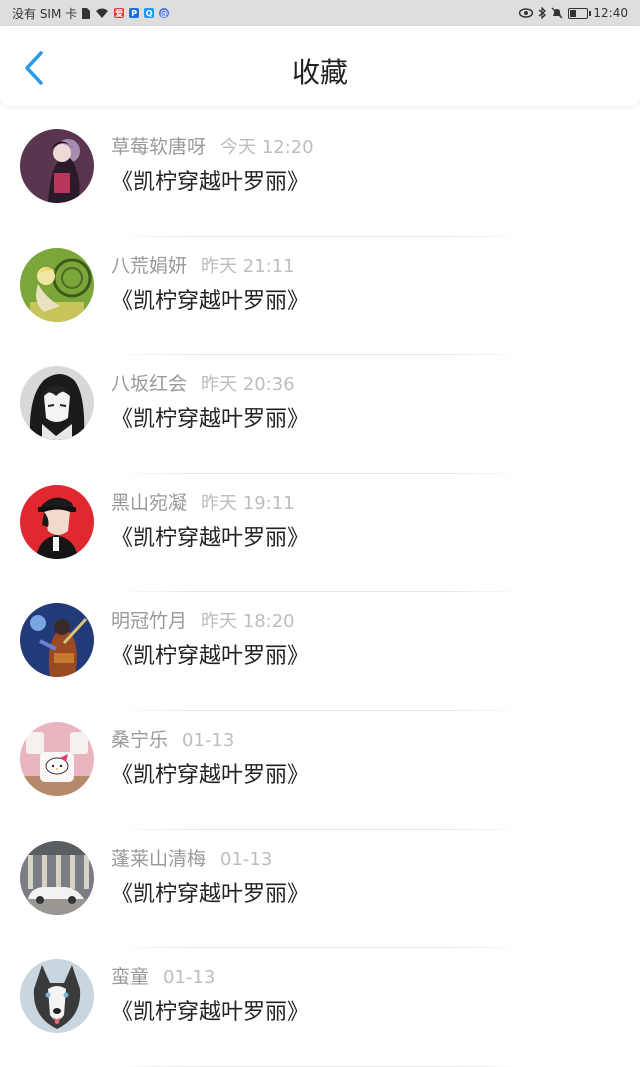 The image size is (640, 1067). I want to click on list-item: 明冠竹月 昨天 18:20 《凯柠穿越叶罗丽》, so click(320, 651).